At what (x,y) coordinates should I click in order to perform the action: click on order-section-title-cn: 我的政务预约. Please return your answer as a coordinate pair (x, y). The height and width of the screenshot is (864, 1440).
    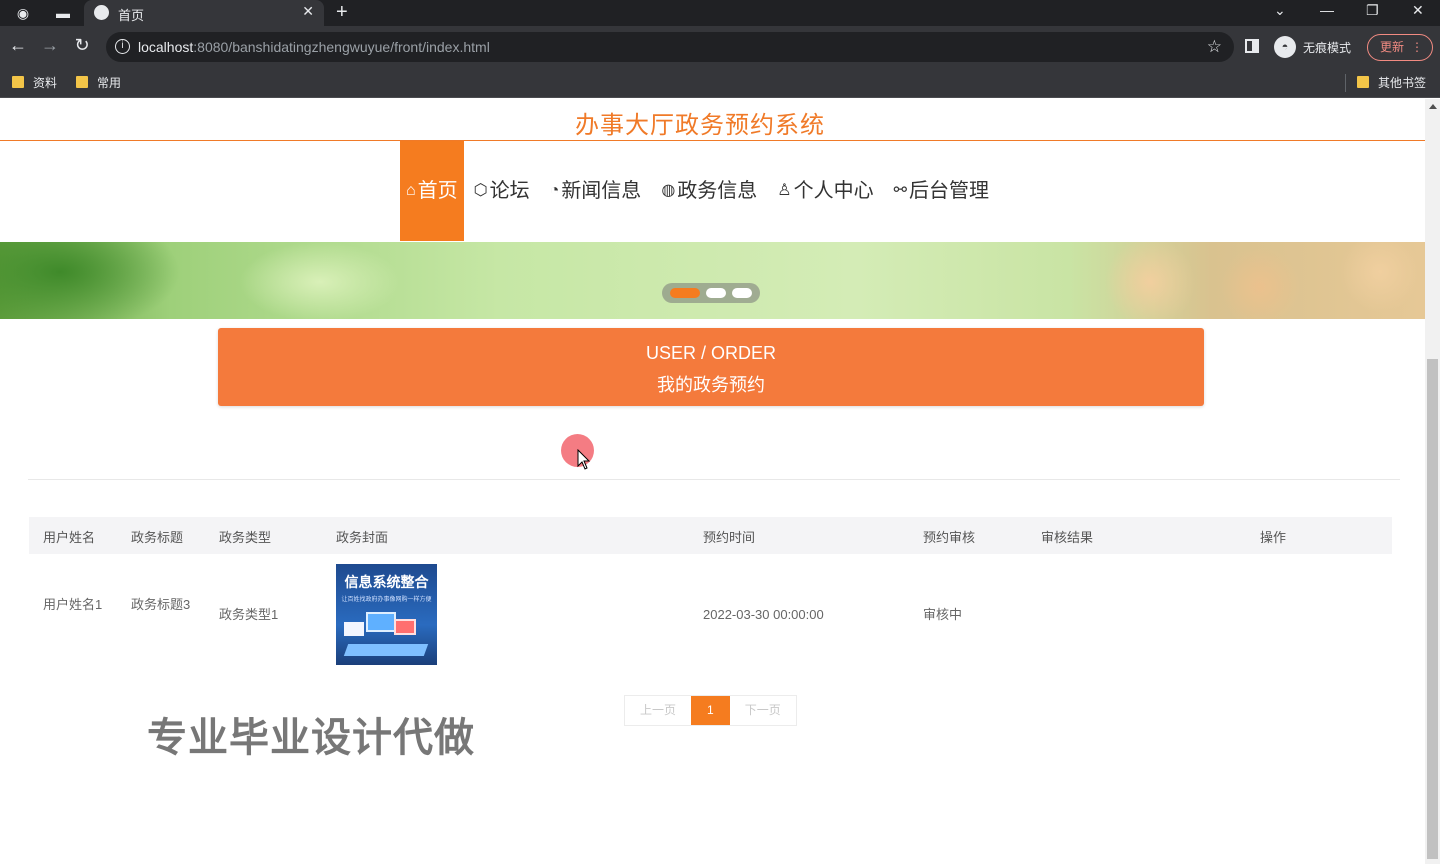
    Looking at the image, I should click on (711, 385).